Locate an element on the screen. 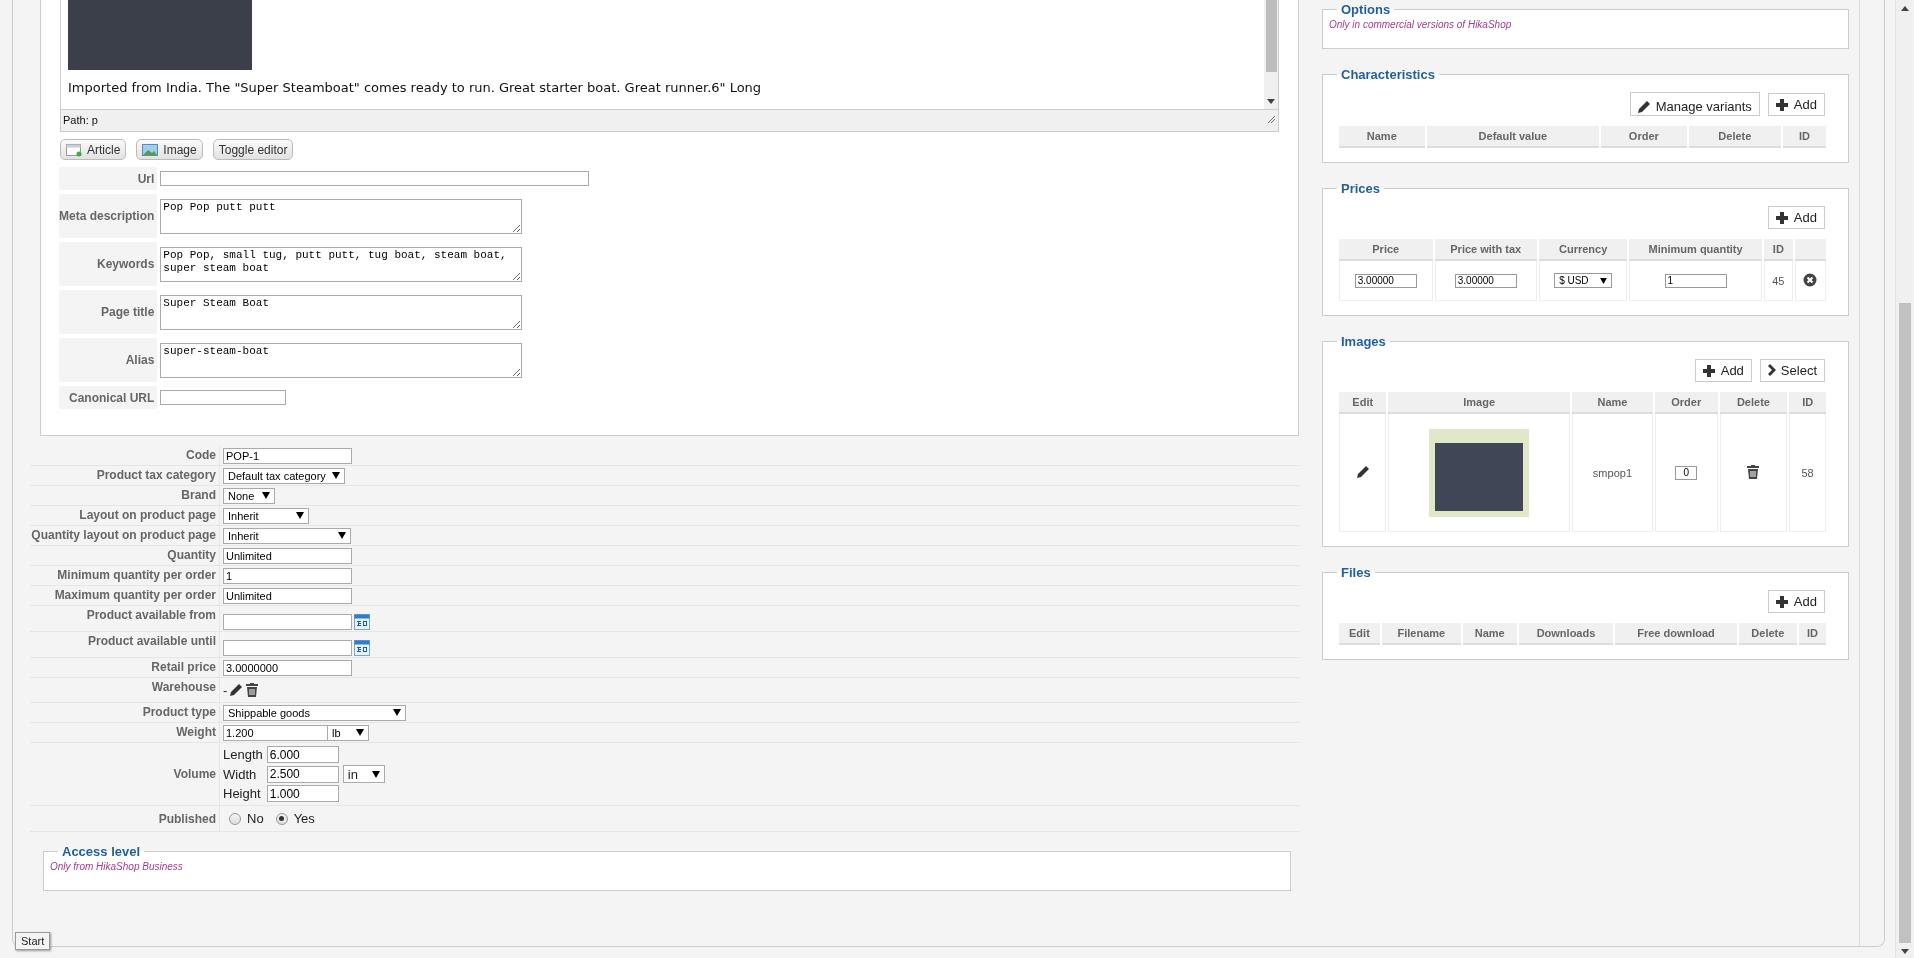 The width and height of the screenshot is (1914, 958). editor-area: Imported from India. The "Super Steamboat" comes ready to run. Great starter boat. Great runner.6" Long is located at coordinates (662, 54).